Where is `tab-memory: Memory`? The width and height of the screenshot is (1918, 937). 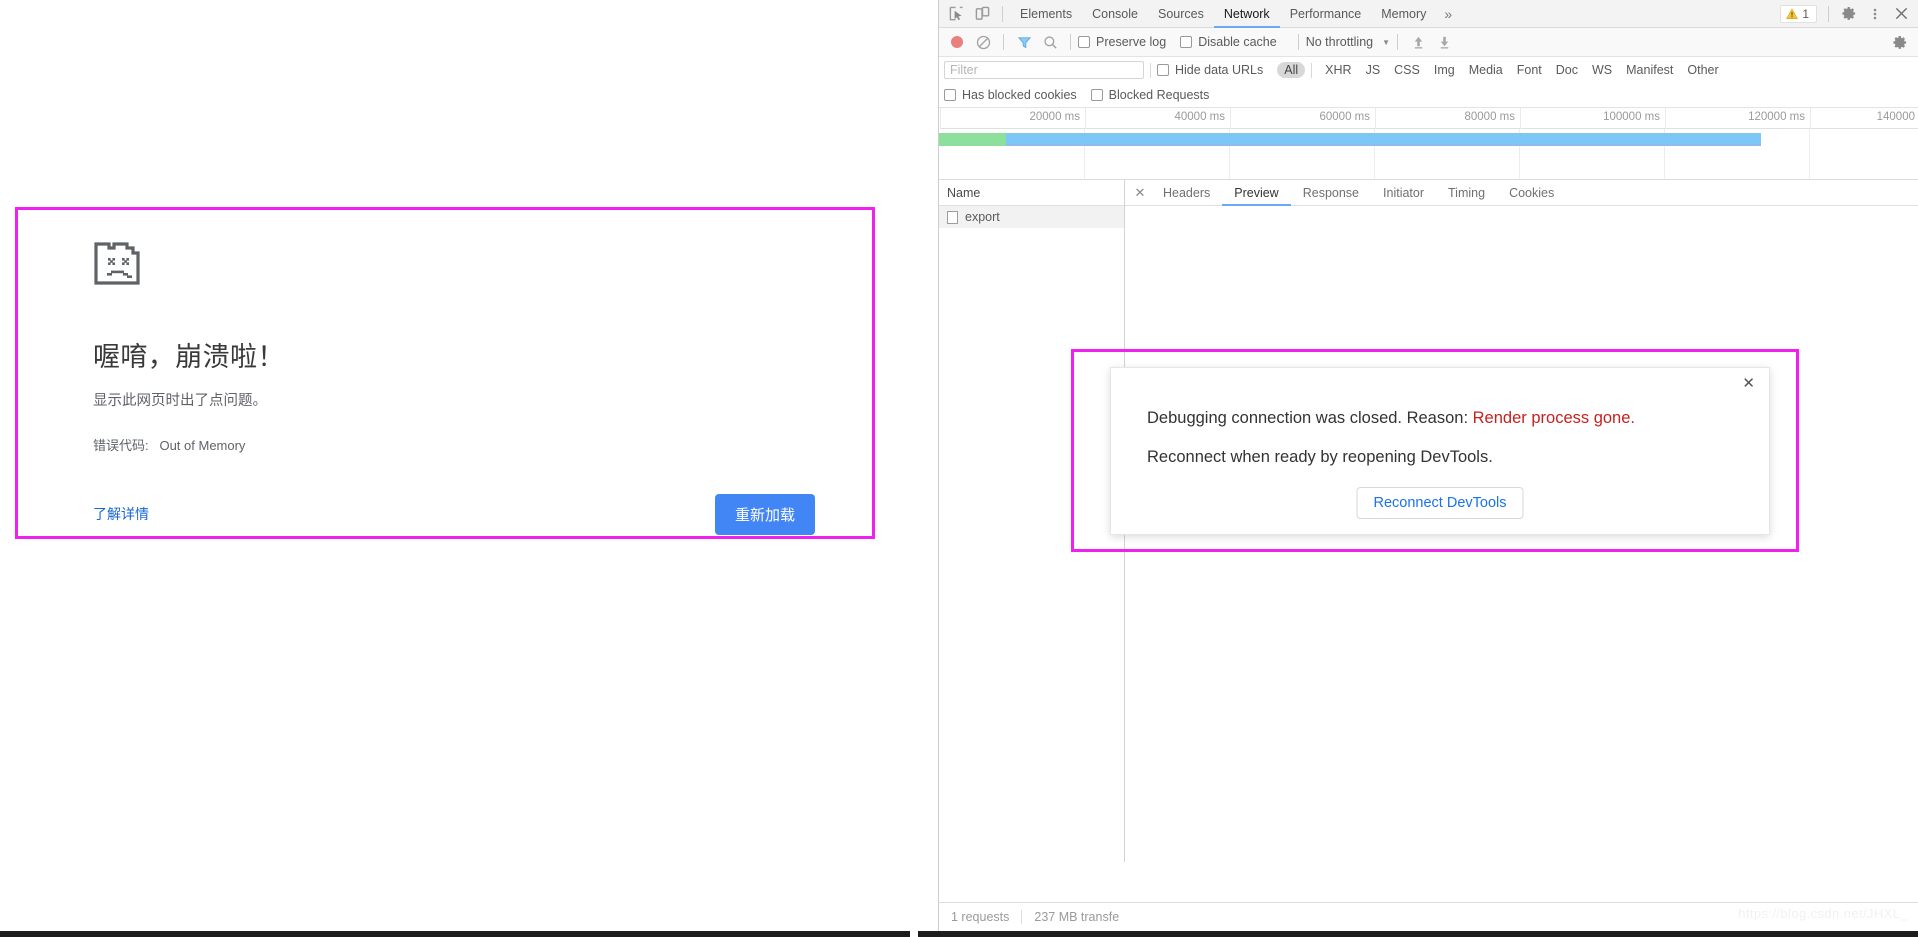
tab-memory: Memory is located at coordinates (1403, 14).